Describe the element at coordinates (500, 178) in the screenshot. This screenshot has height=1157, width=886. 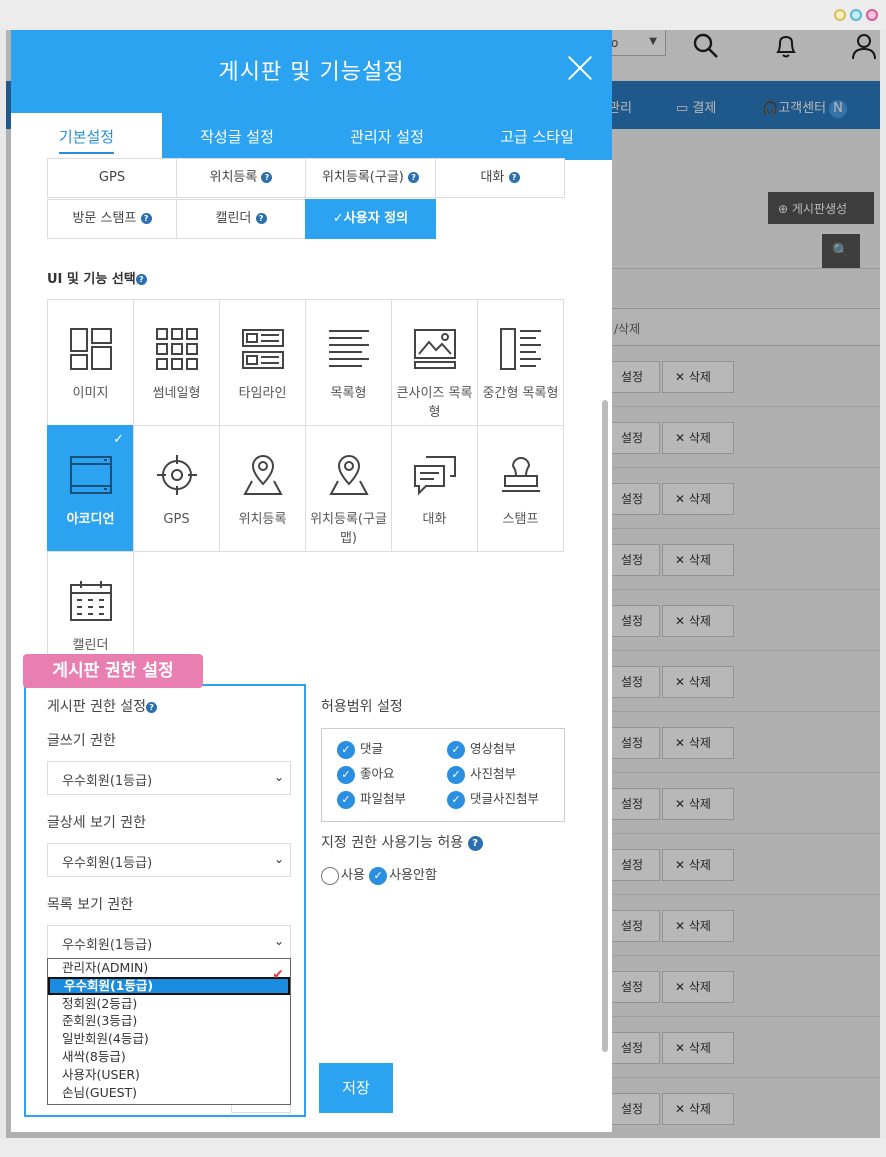
I see `chip-chat: 대화 ?` at that location.